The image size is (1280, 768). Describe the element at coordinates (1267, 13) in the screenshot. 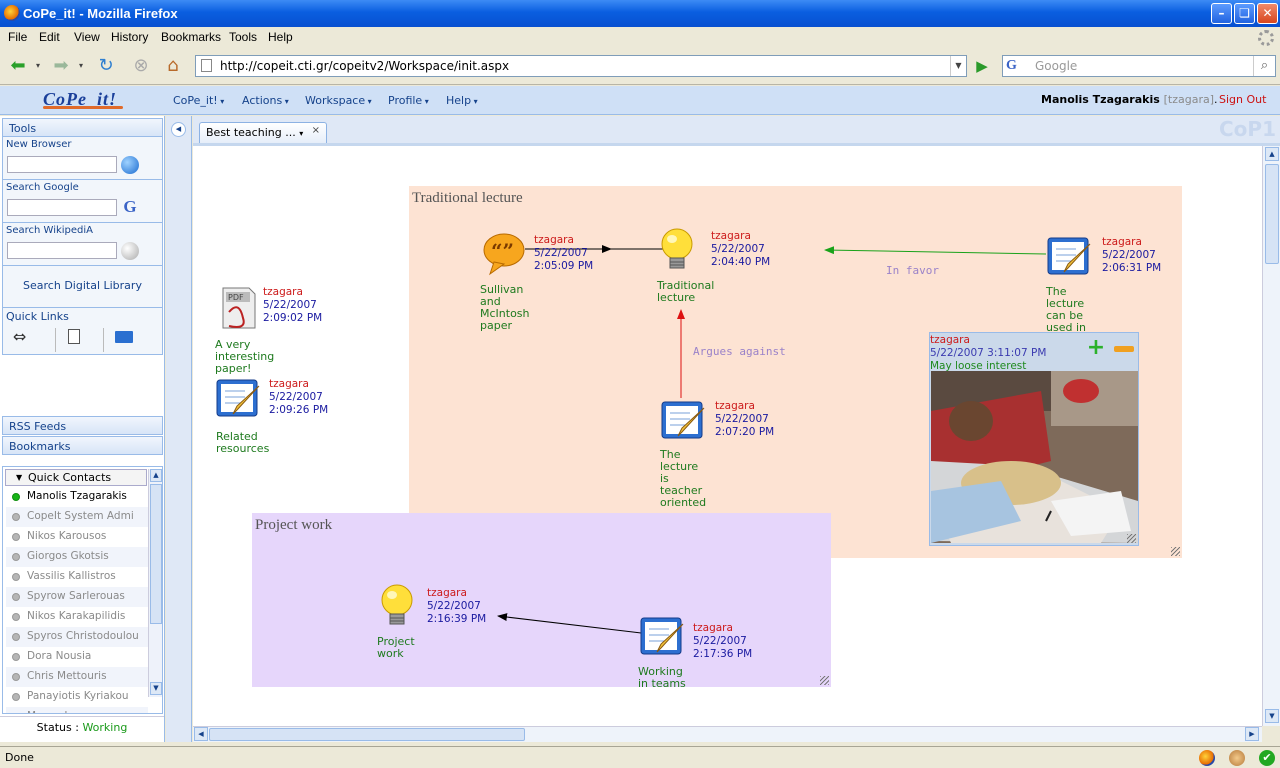

I see `close-window-button: ✕` at that location.